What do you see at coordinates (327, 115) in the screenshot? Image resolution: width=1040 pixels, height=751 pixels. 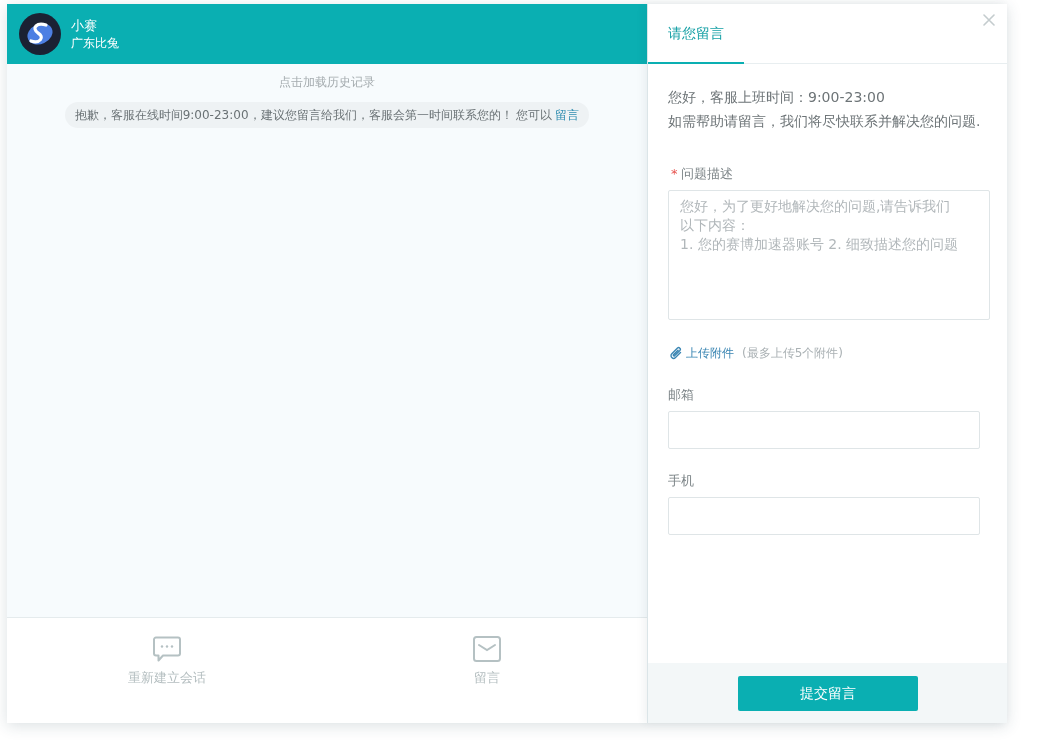 I see `offline-notice: 抱歉，客服在线时间9:00-23:00，建议您留言给我们，客服会第一时间联系您的！ 您可以 留言` at bounding box center [327, 115].